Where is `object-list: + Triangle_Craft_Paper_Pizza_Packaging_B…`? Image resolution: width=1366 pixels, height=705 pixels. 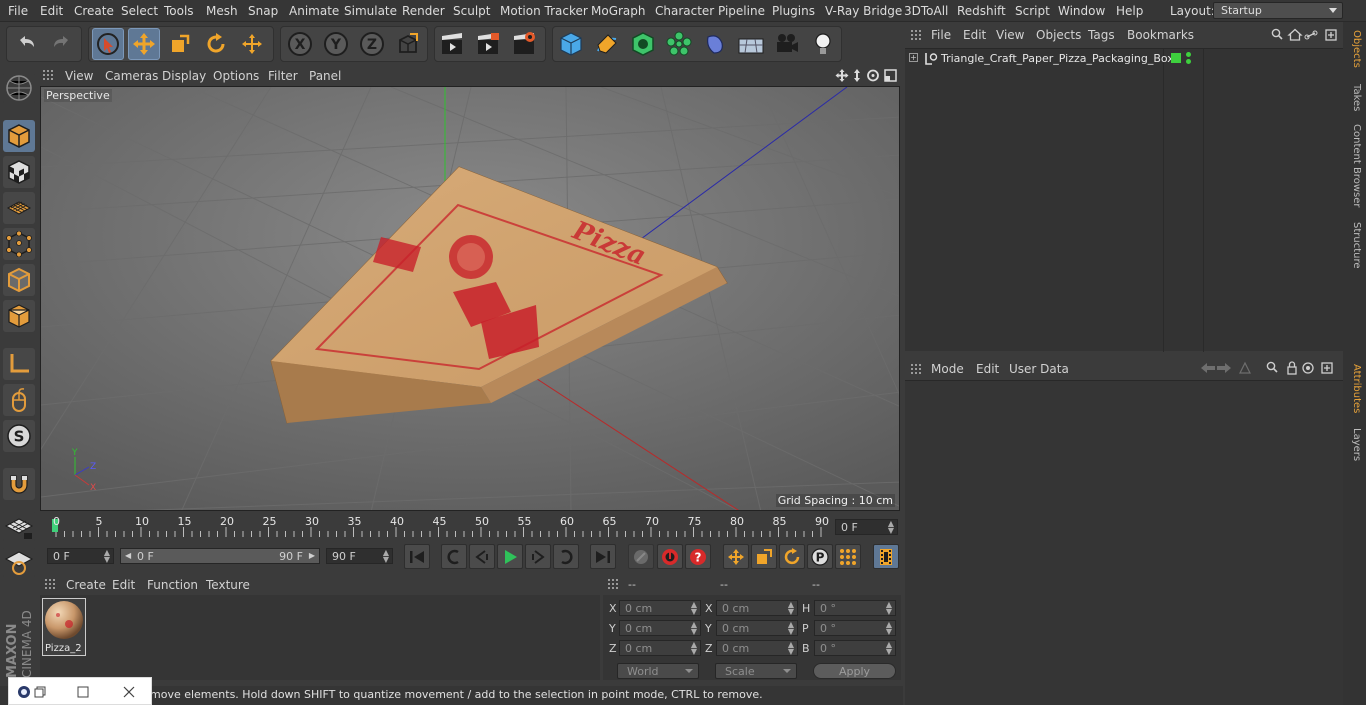
object-list: + Triangle_Craft_Paper_Pizza_Packaging_B… is located at coordinates (1124, 200).